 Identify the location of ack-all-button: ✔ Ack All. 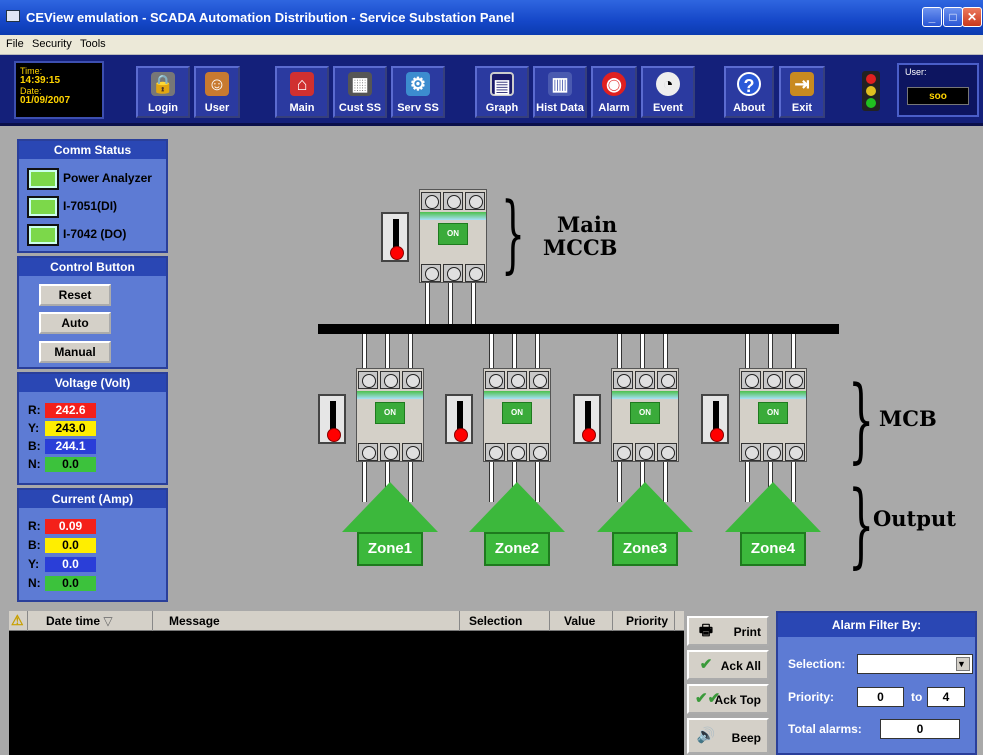
(728, 665).